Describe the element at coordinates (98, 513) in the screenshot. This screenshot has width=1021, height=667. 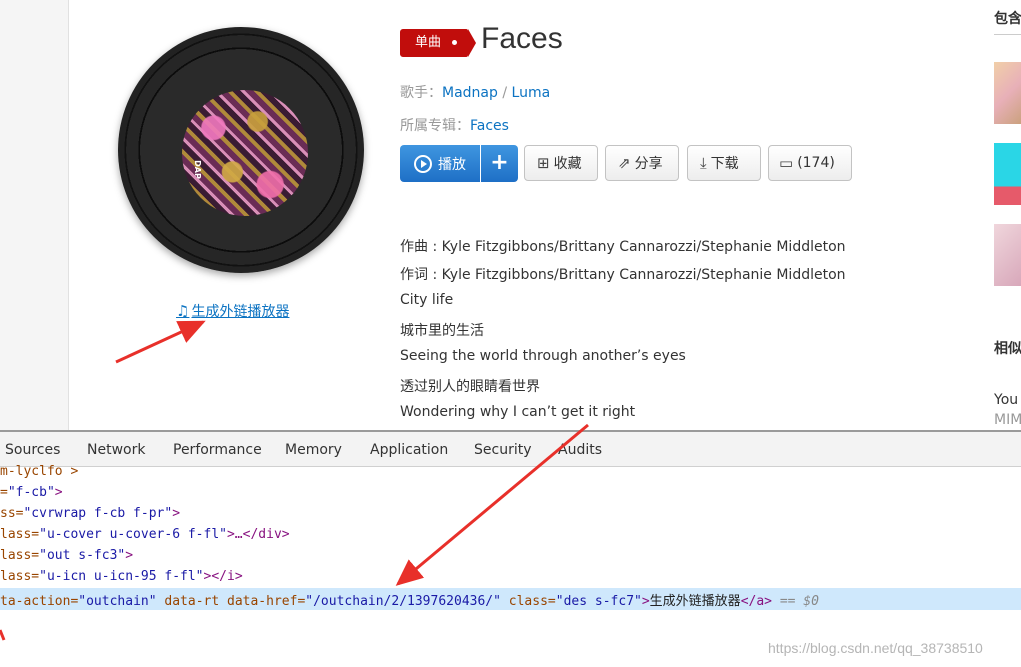
I see `dom-attr-value: "cvrwrap f-cb f-pr"` at that location.